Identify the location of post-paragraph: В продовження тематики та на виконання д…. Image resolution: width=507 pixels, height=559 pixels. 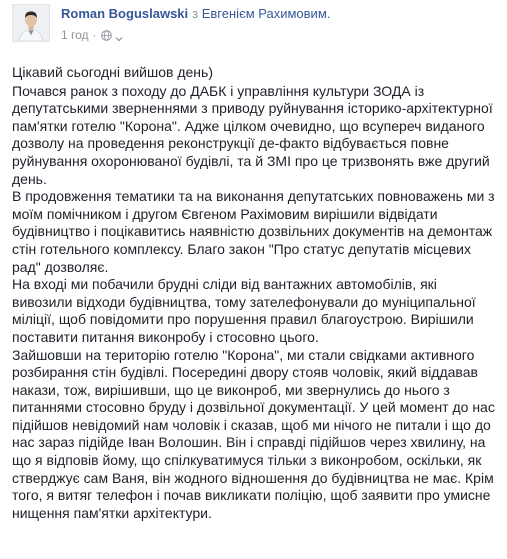
(253, 231).